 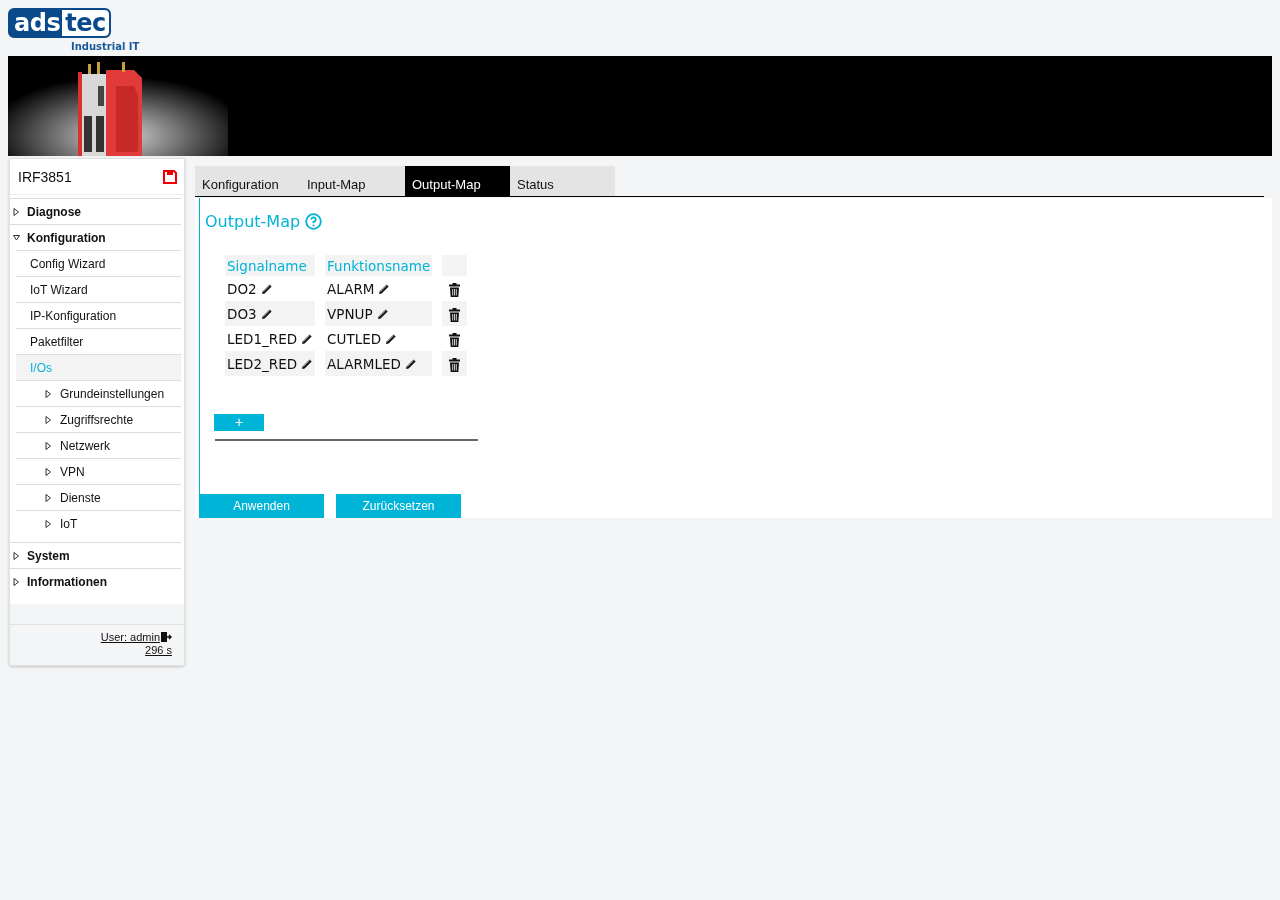 What do you see at coordinates (98, 315) in the screenshot?
I see `menu-item: IP-Konfiguration` at bounding box center [98, 315].